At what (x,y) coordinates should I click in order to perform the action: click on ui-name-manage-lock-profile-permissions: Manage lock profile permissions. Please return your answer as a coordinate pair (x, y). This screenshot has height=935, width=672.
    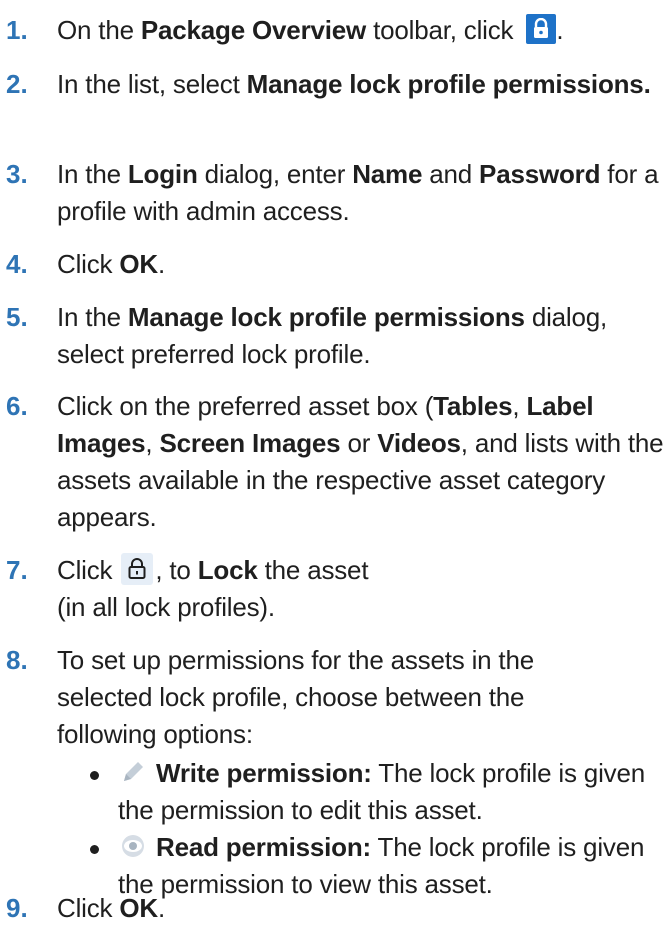
    Looking at the image, I should click on (326, 317).